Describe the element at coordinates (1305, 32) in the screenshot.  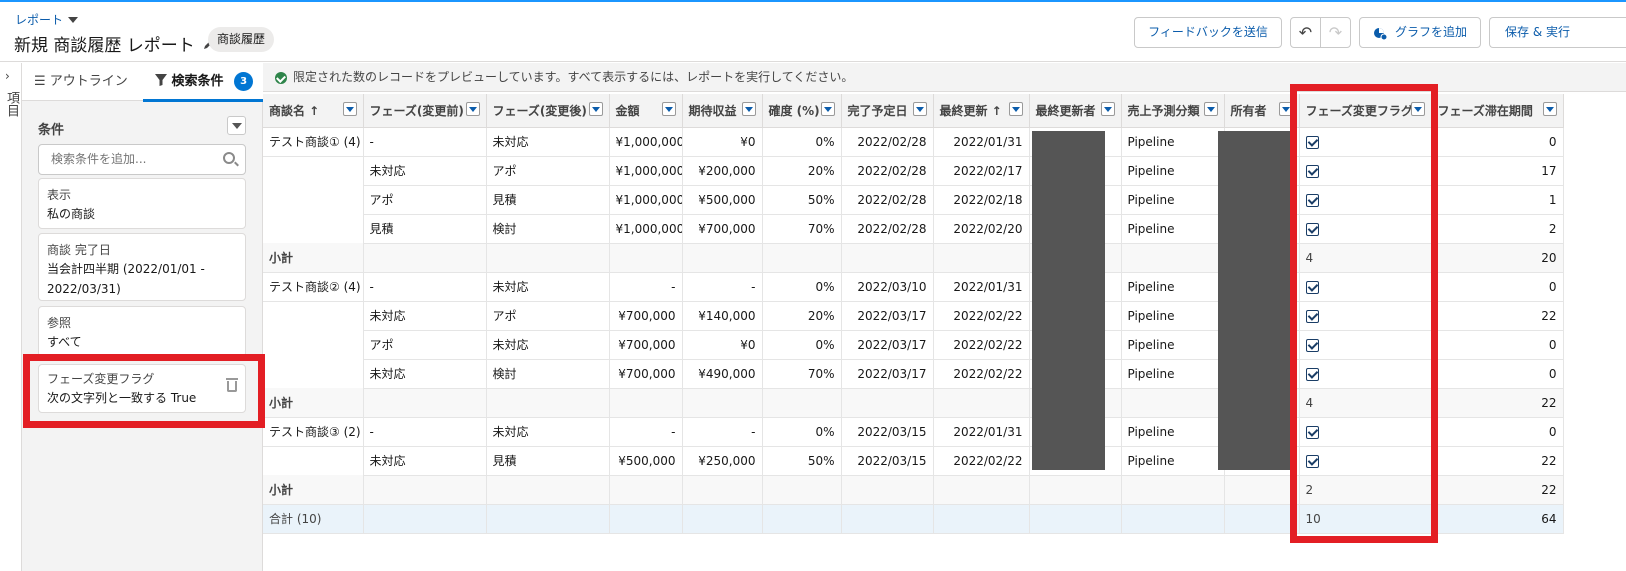
I see `undo-icon: ↶` at that location.